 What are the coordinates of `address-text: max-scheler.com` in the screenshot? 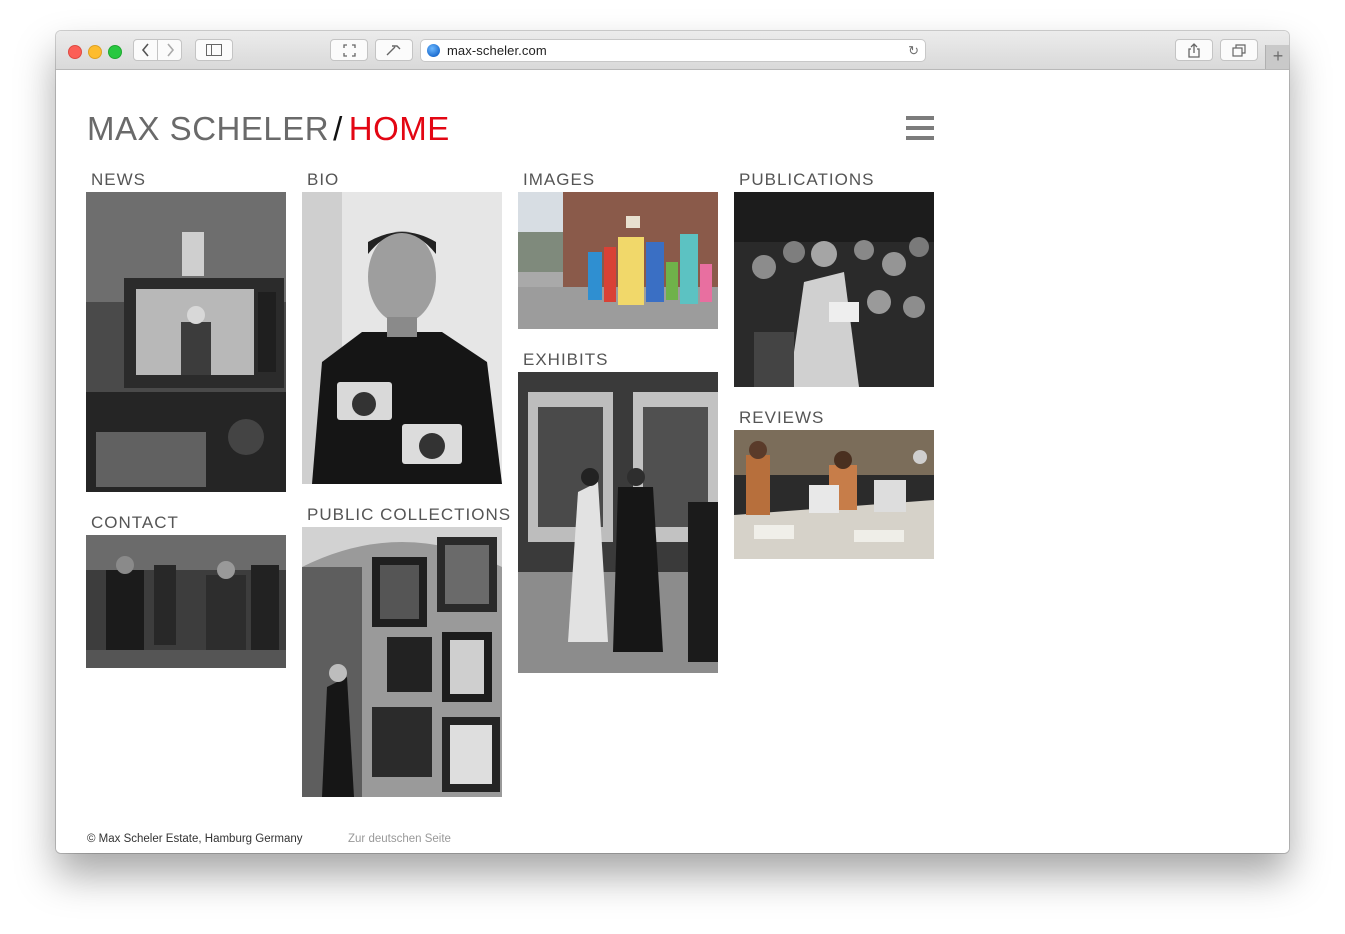 It's located at (497, 50).